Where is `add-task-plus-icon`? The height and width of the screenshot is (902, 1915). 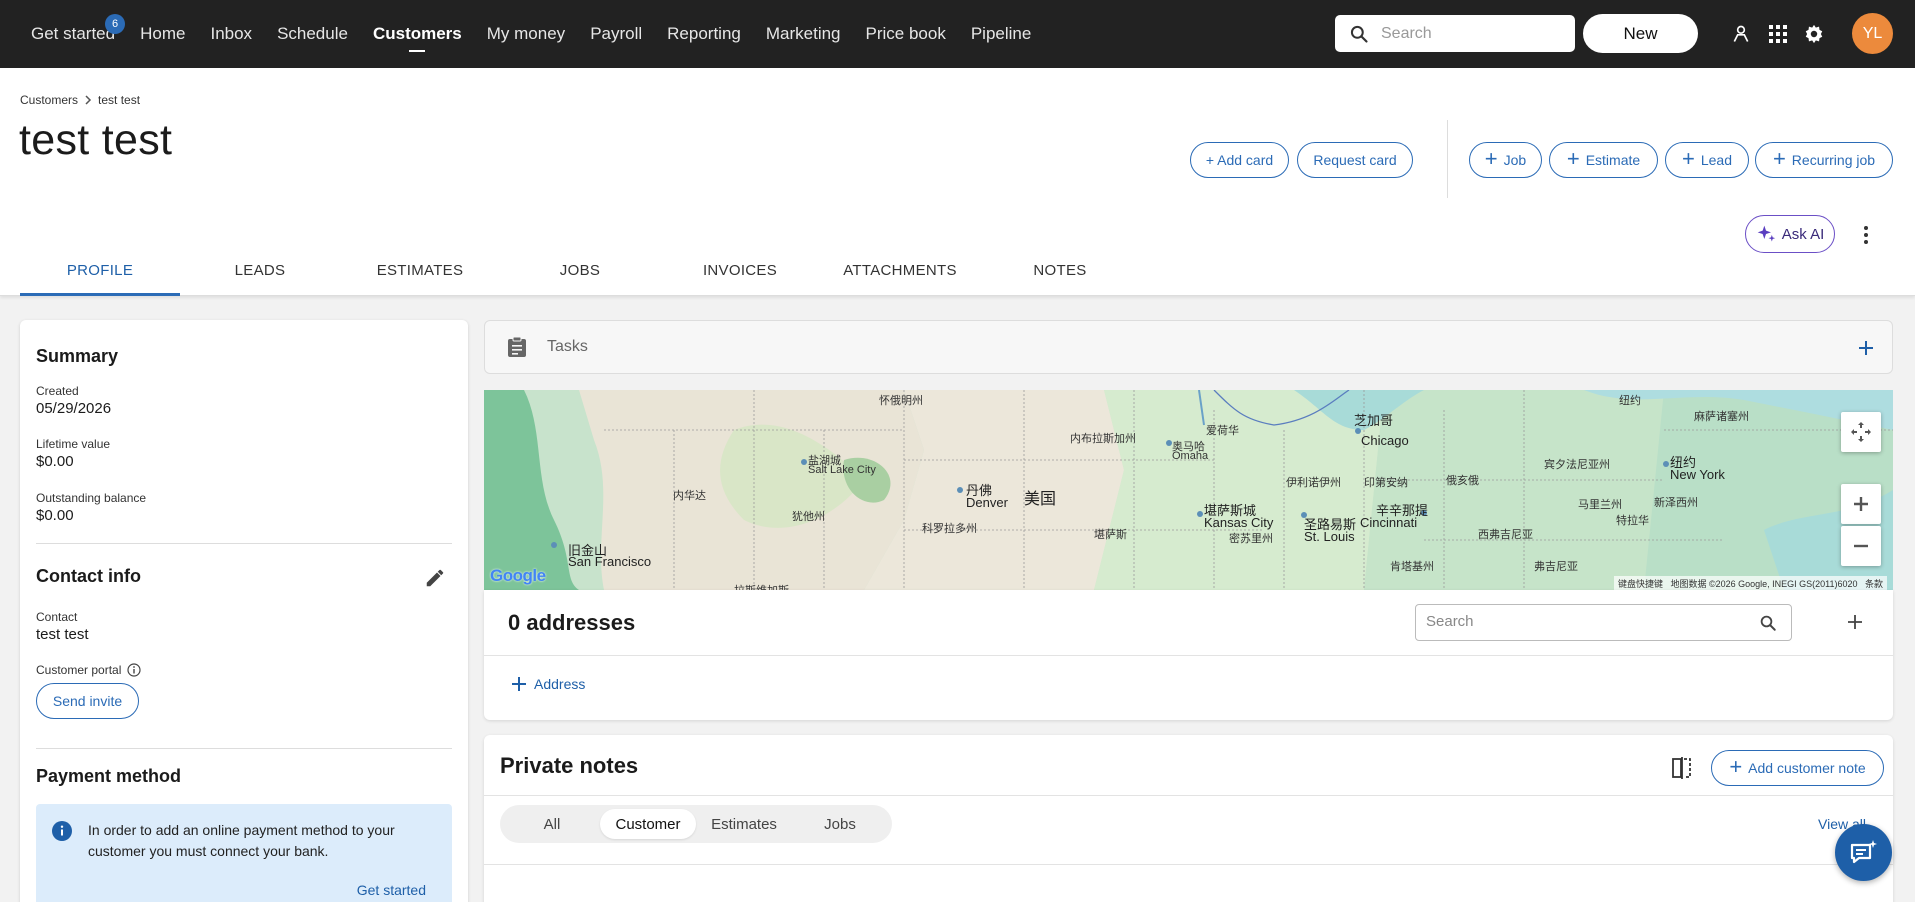
add-task-plus-icon is located at coordinates (1866, 348).